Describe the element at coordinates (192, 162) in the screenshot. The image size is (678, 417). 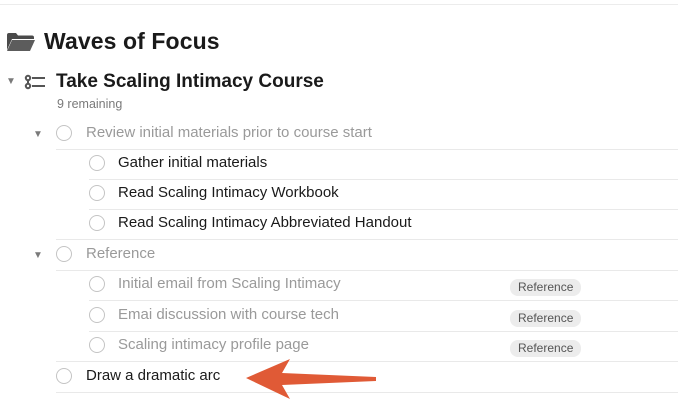
I see `task-label: Gather initial materials` at that location.